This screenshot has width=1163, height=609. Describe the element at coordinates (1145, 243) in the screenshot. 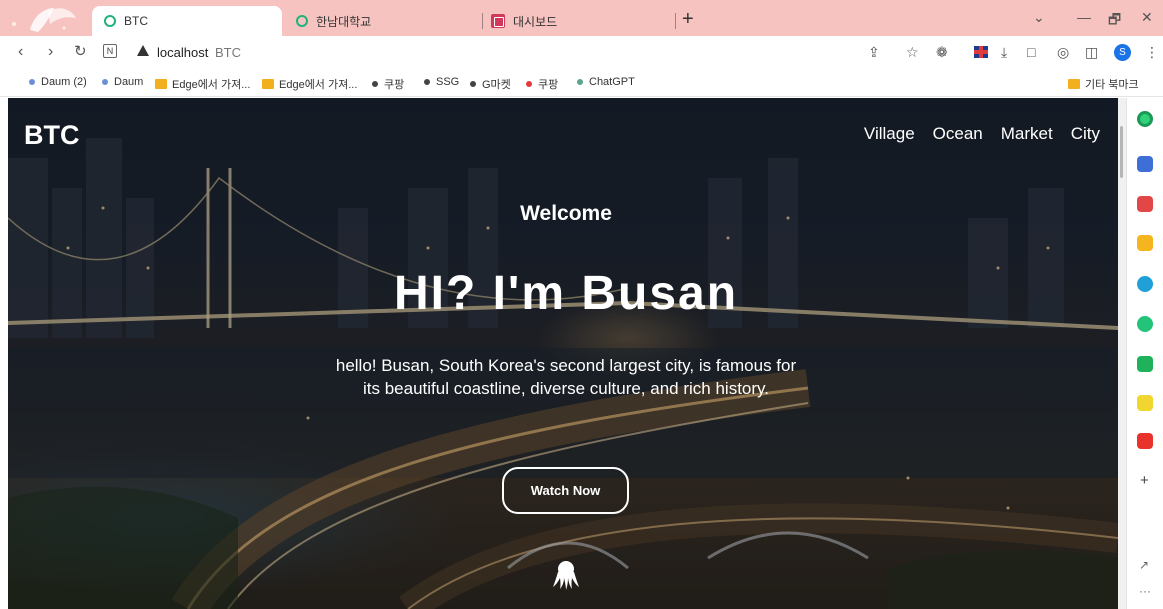

I see `favorites-star-app-icon` at that location.